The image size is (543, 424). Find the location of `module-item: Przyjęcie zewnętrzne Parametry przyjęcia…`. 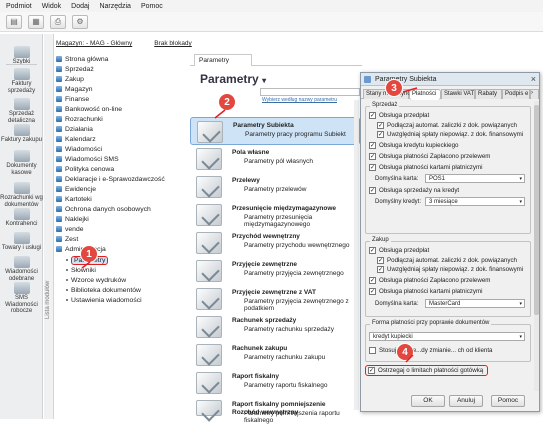

module-item: Przyjęcie zewnętrzne Parametry przyjęcia… is located at coordinates (275, 271).